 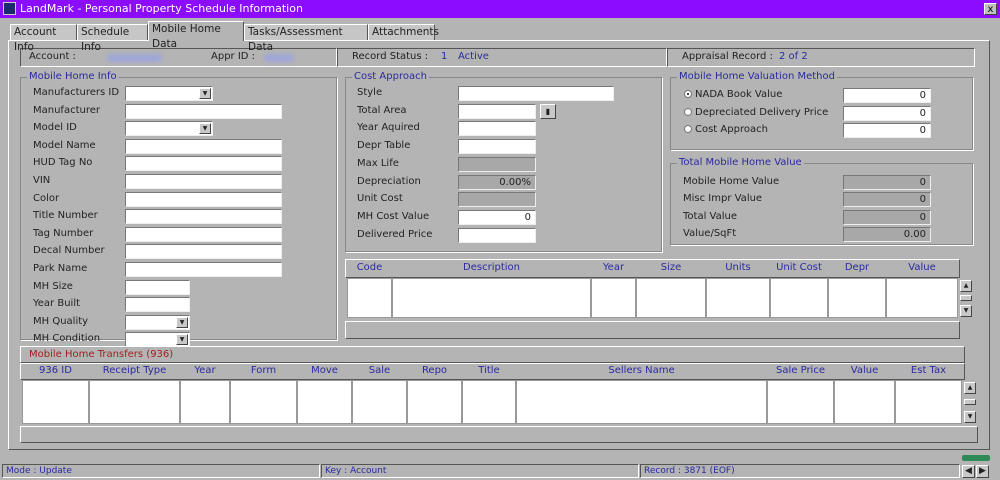 What do you see at coordinates (733, 95) in the screenshot?
I see `valuation-option-0: NADA Book Value` at bounding box center [733, 95].